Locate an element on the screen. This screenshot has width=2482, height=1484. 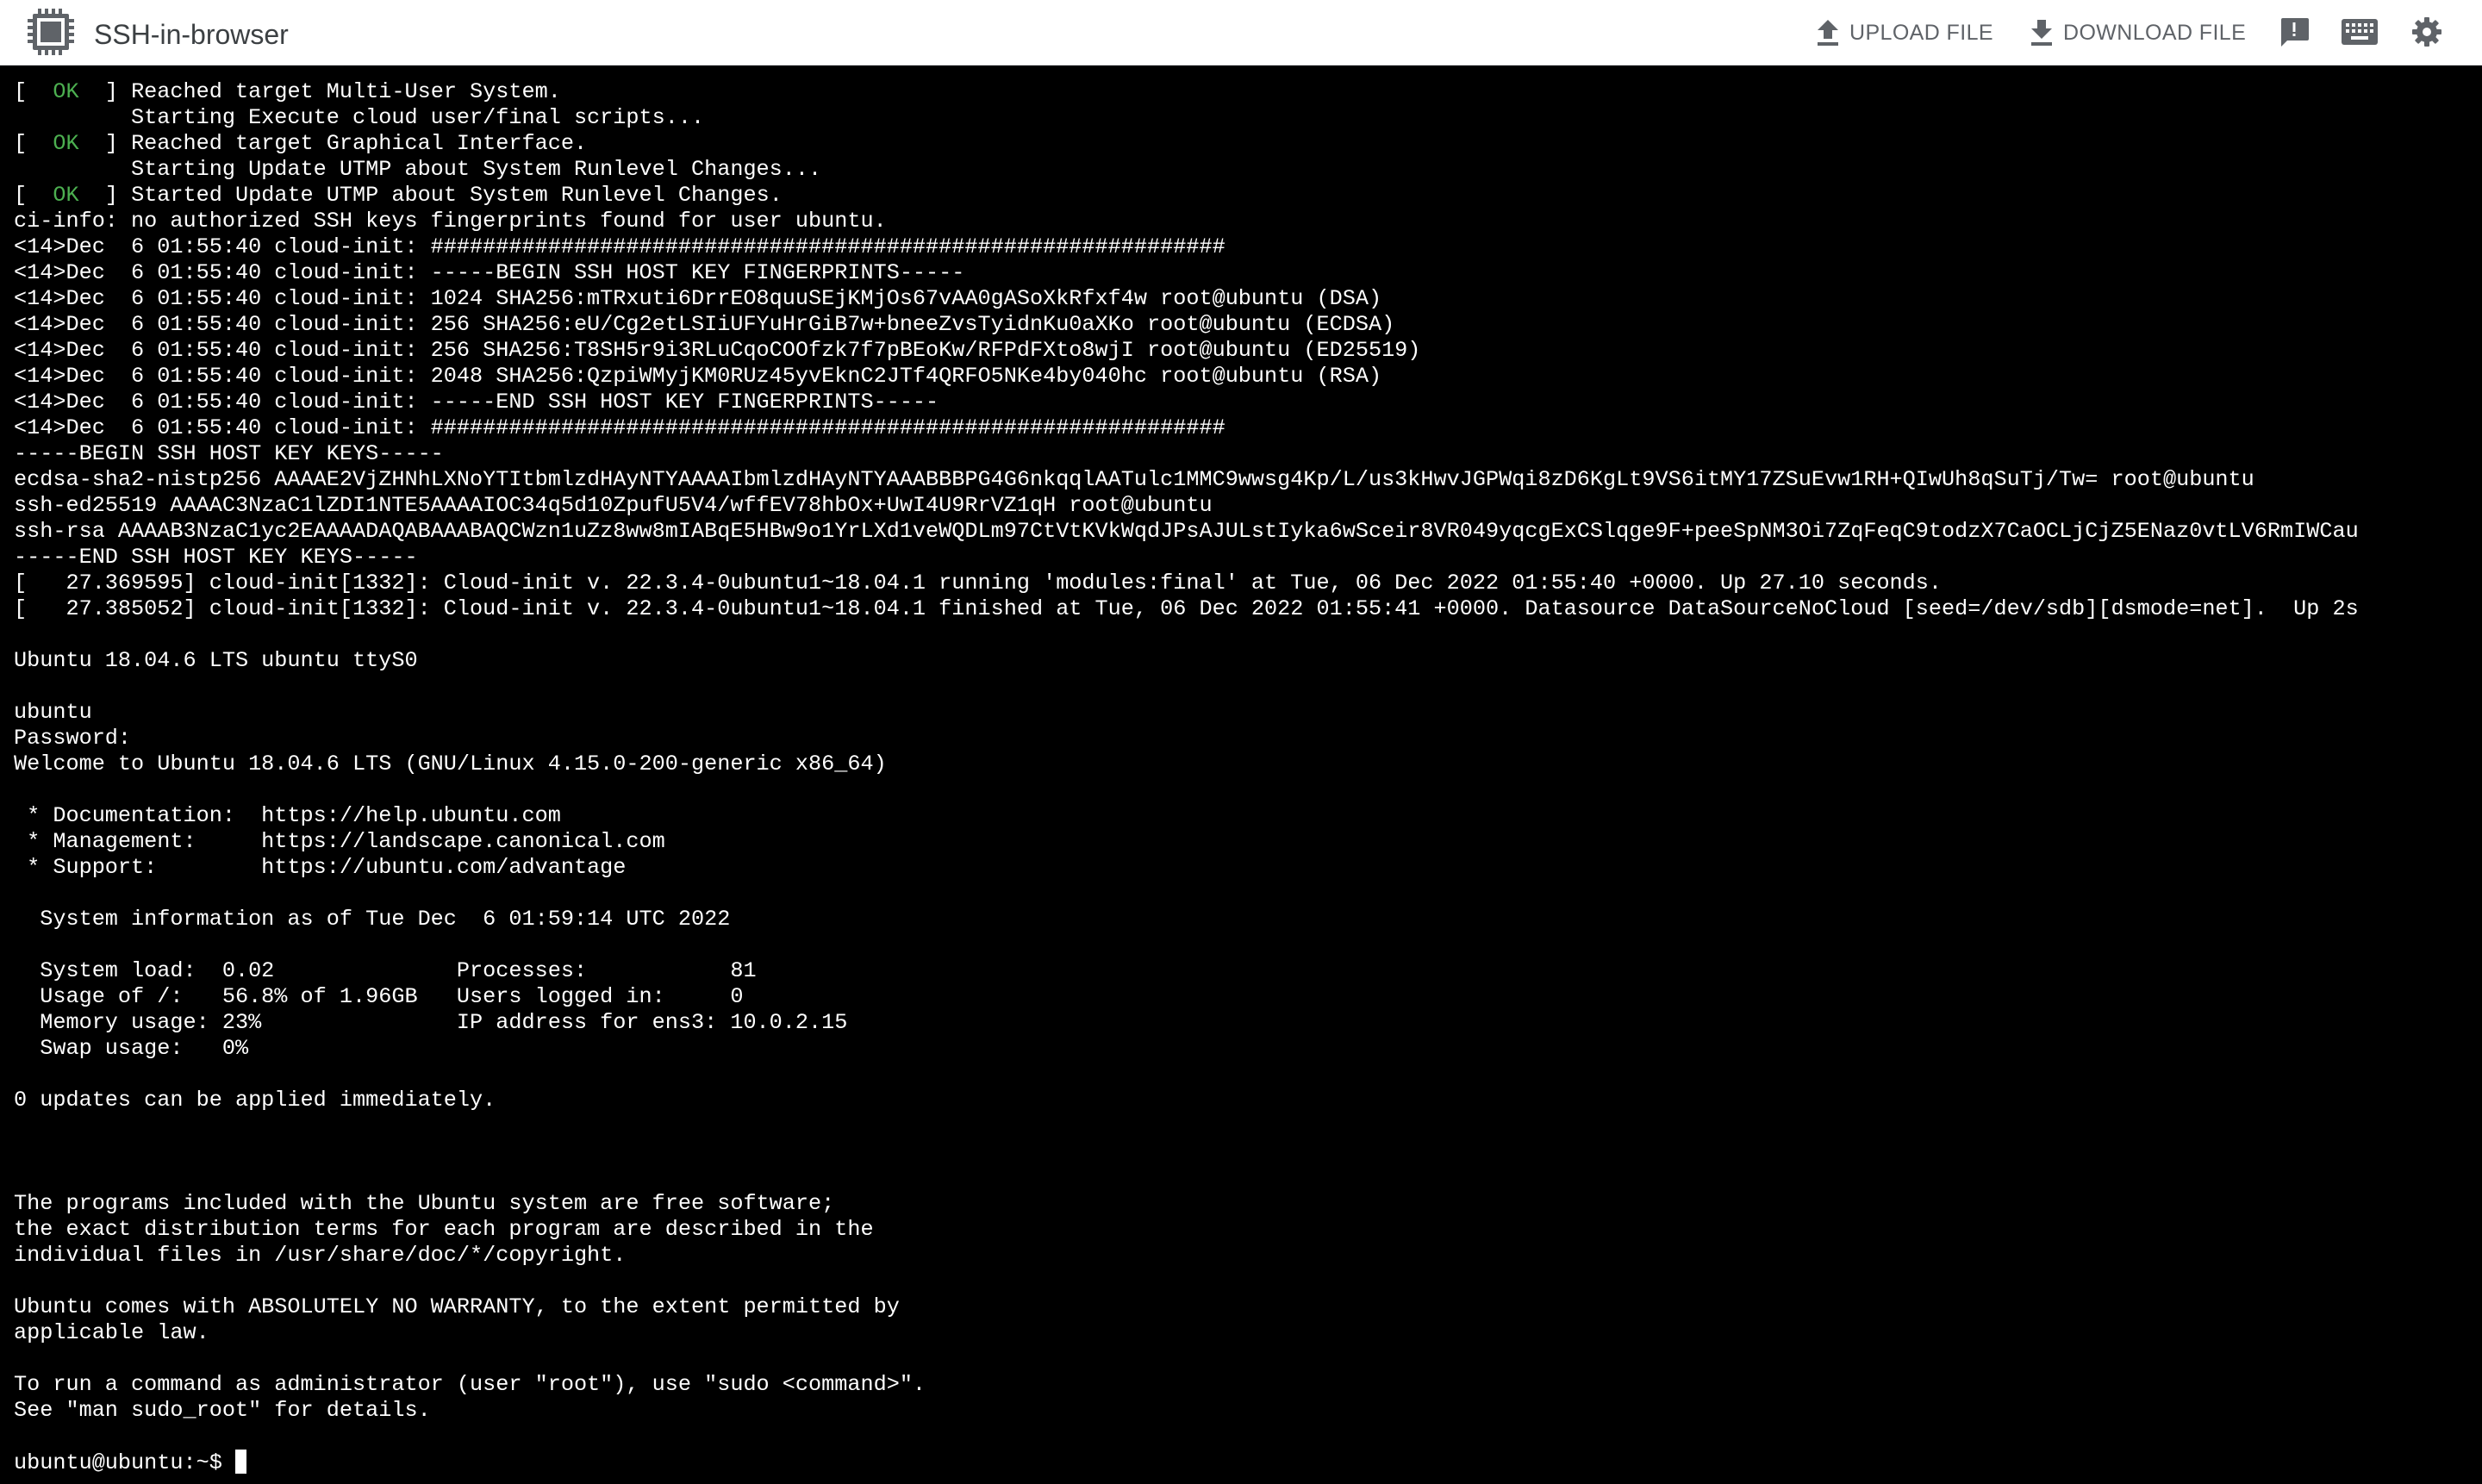
shell-prompt: ubuntu@ubuntu:~$ is located at coordinates (125, 1463).